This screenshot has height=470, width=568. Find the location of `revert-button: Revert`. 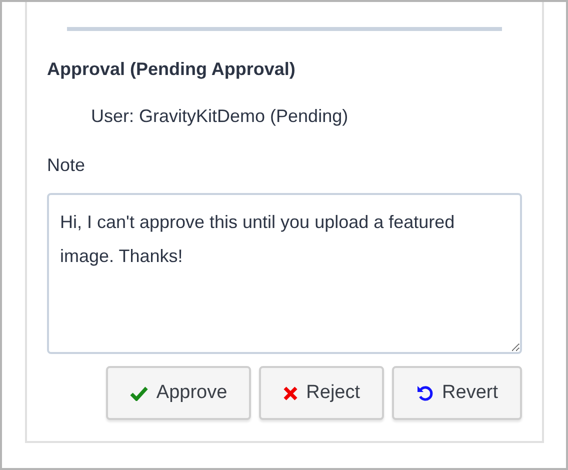

revert-button: Revert is located at coordinates (457, 393).